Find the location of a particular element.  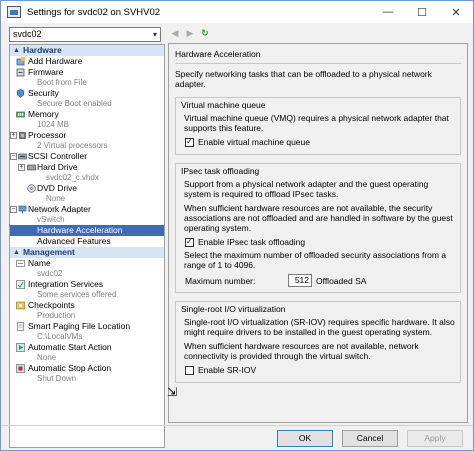

processor-icon is located at coordinates (22, 135).